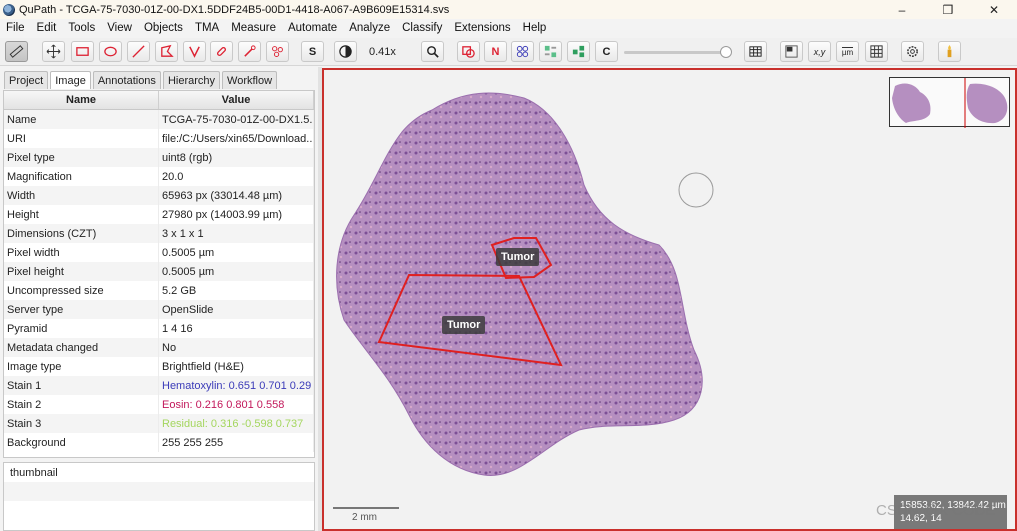 This screenshot has height=531, width=1017. Describe the element at coordinates (166, 51) in the screenshot. I see `polygon-tool-button` at that location.